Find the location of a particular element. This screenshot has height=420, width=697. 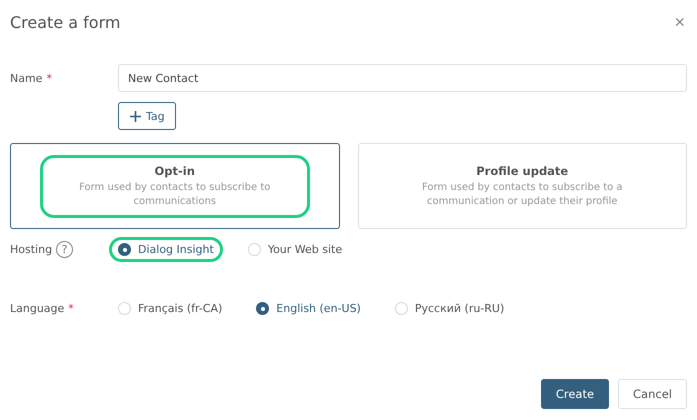

dialog-title: Create a form is located at coordinates (65, 22).